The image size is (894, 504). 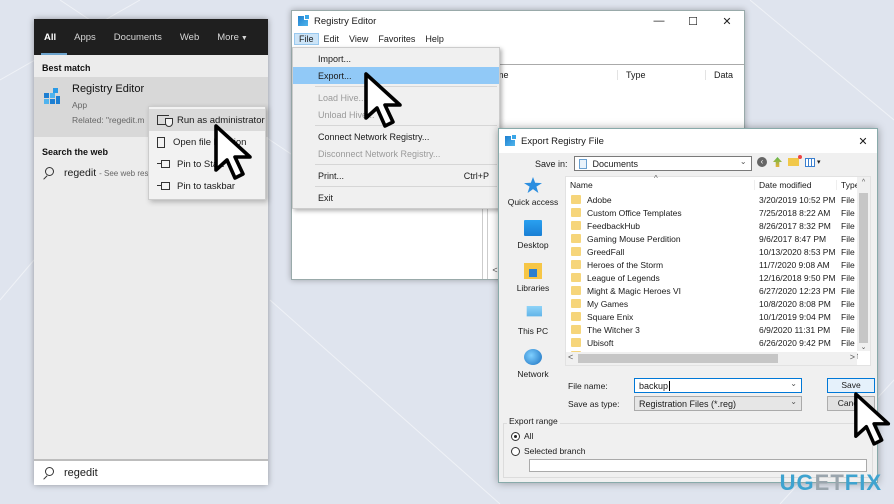 I want to click on tab-documents: Documents, so click(x=138, y=37).